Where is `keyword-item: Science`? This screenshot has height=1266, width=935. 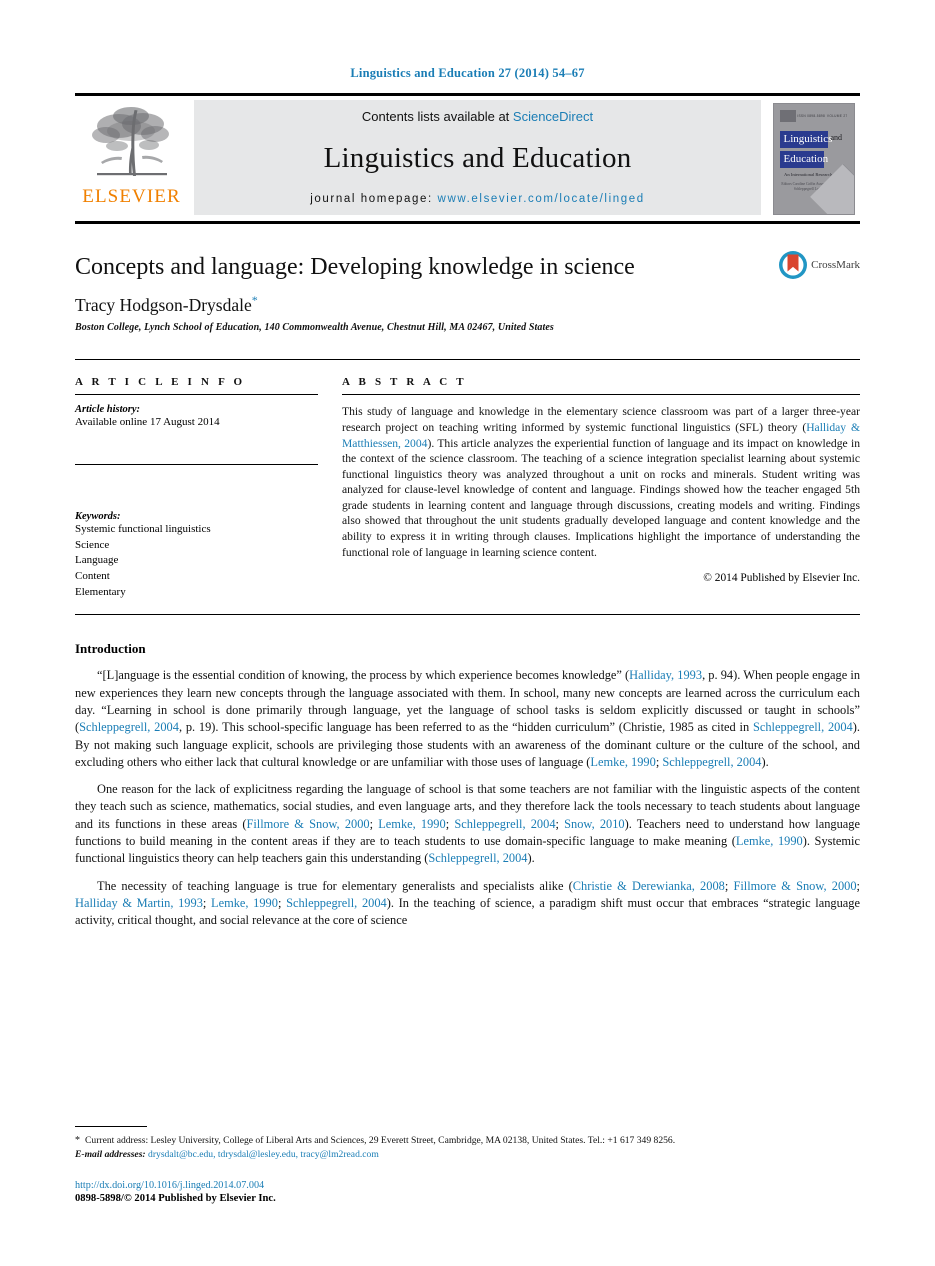 keyword-item: Science is located at coordinates (92, 544).